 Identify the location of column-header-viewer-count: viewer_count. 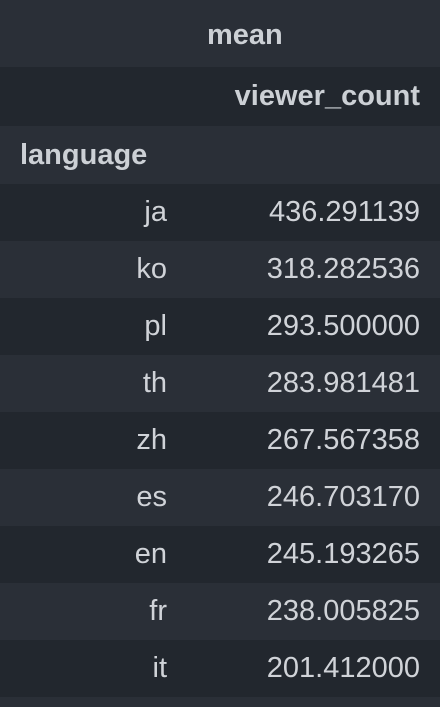
(327, 96).